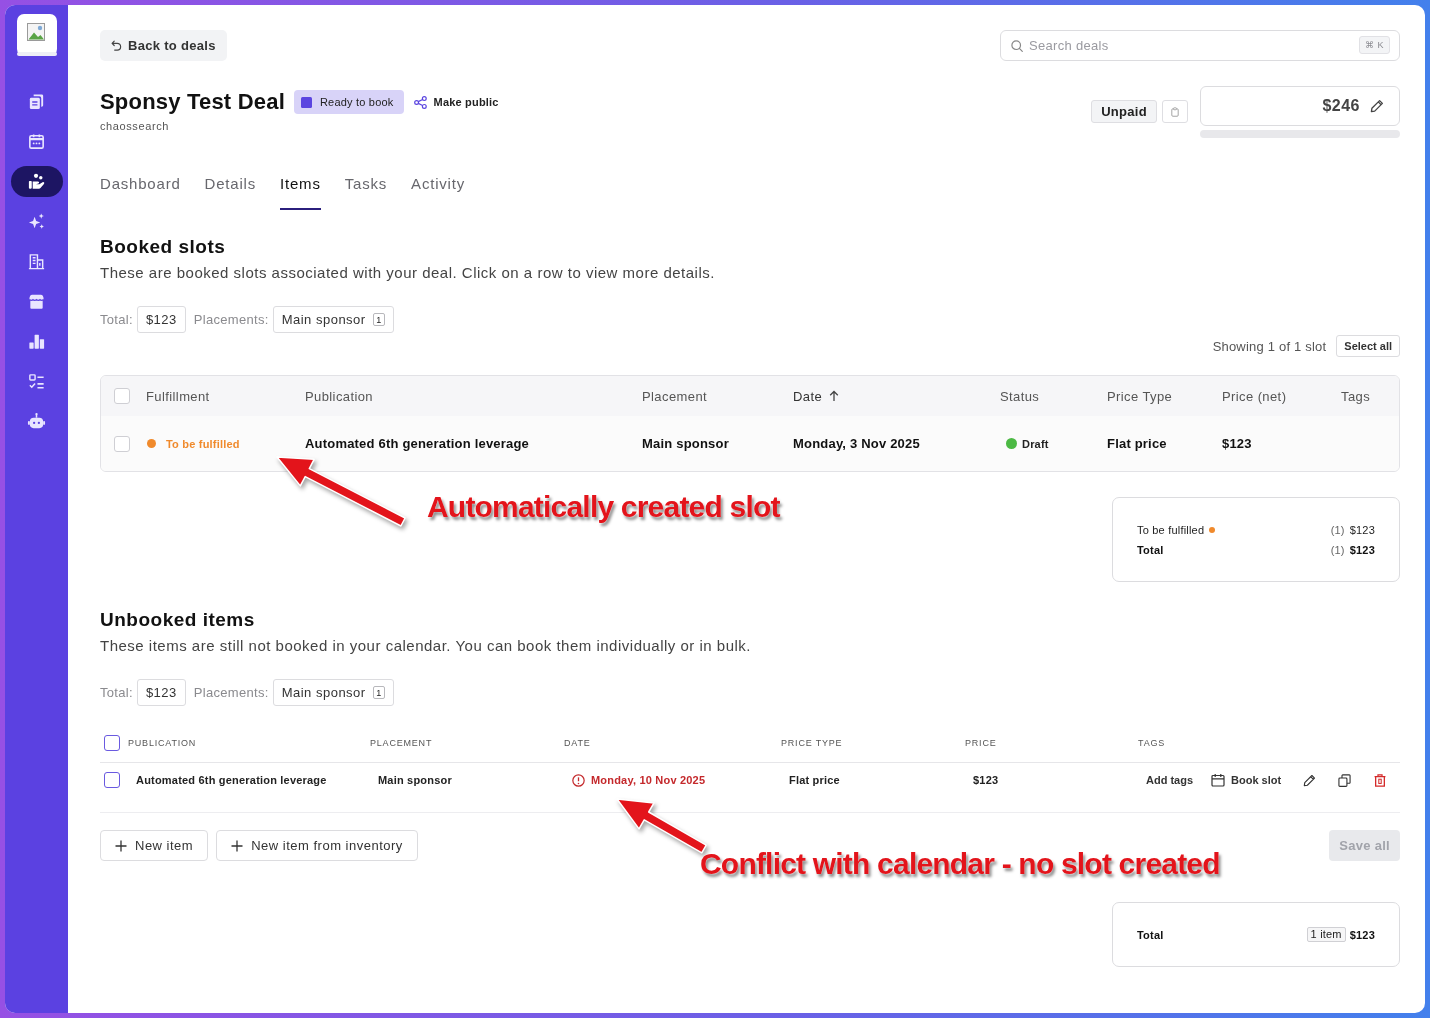  What do you see at coordinates (36, 381) in the screenshot?
I see `checklist-icon` at bounding box center [36, 381].